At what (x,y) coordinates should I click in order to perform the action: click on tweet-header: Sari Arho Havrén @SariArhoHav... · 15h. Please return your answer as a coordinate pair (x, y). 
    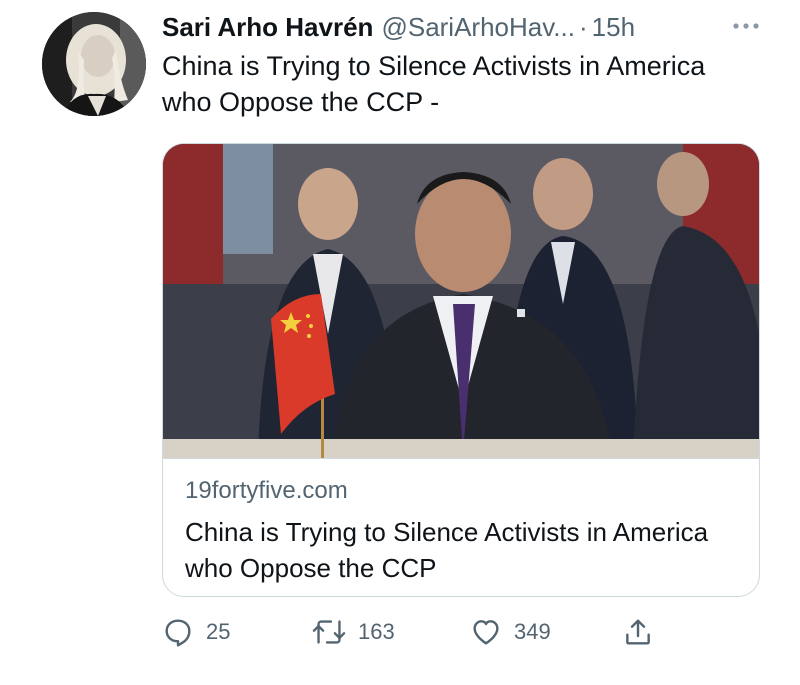
    Looking at the image, I should click on (472, 27).